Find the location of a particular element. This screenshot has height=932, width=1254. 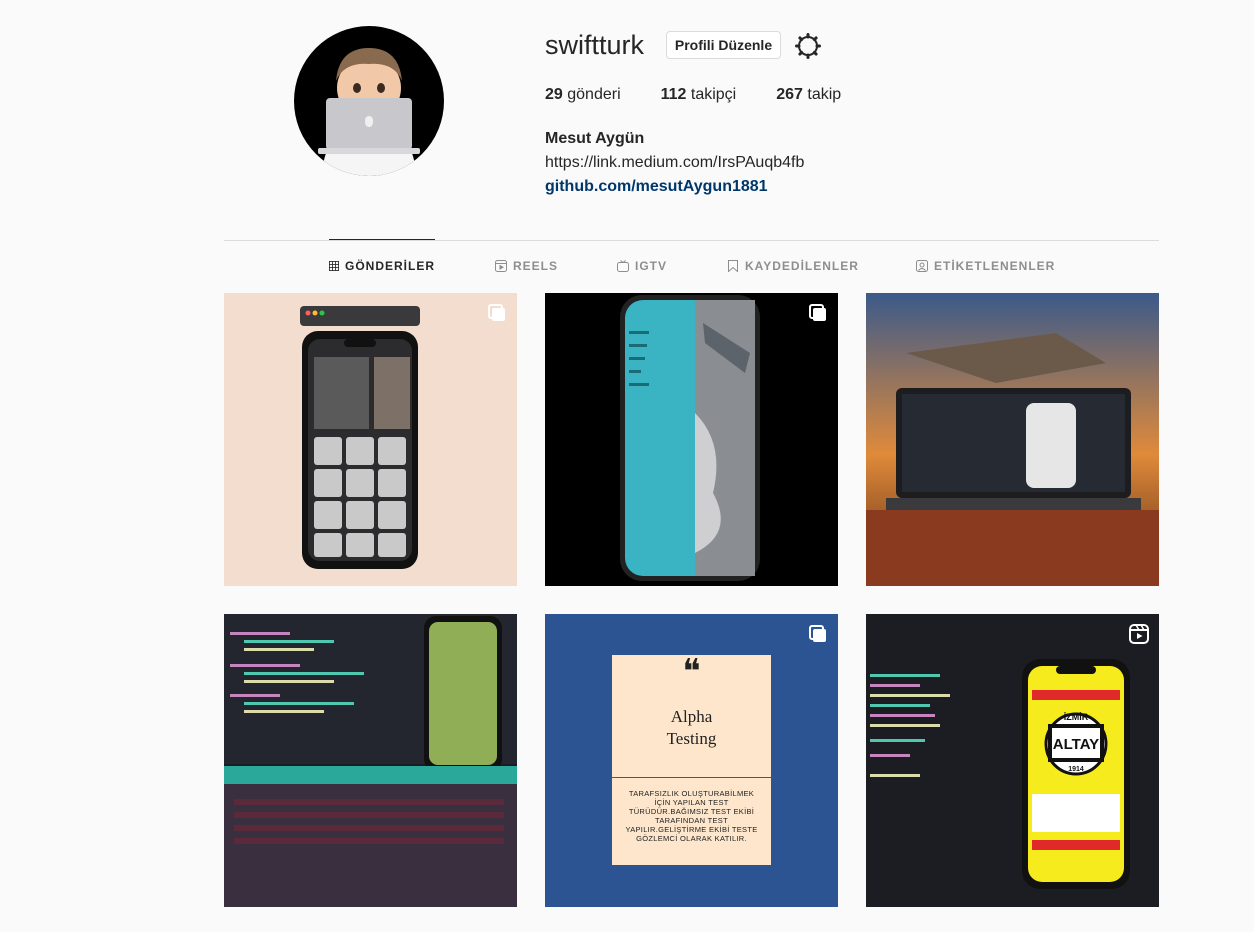

profile-stats: 29 gönderi 112 takipçi 267 takip is located at coordinates (713, 95).